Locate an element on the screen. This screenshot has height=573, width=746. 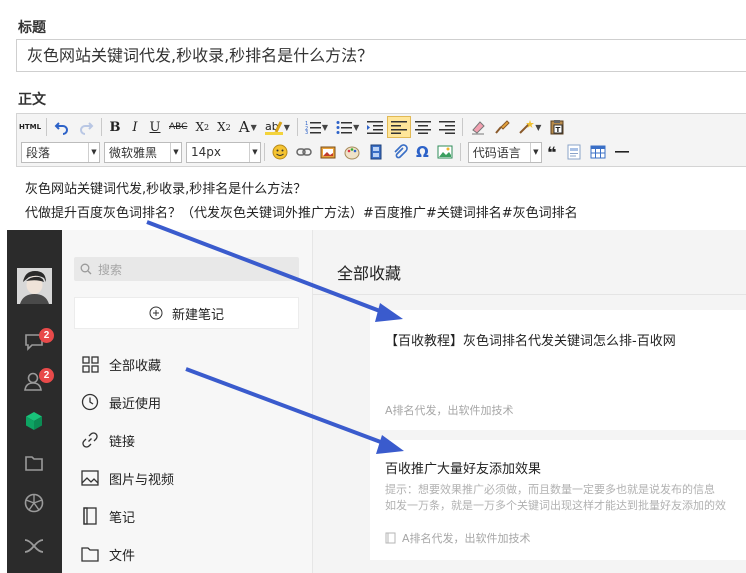
eraser-icon is located at coordinates (478, 127).